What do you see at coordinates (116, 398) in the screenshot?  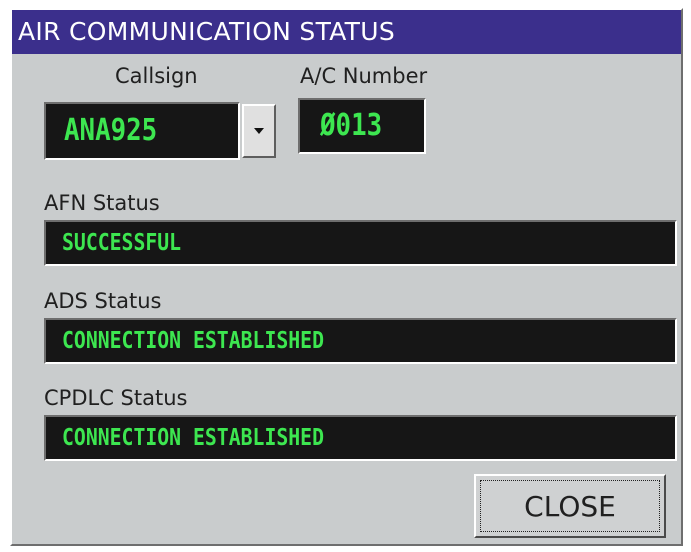 I see `cpdlc-status-label: CPDLC Status` at bounding box center [116, 398].